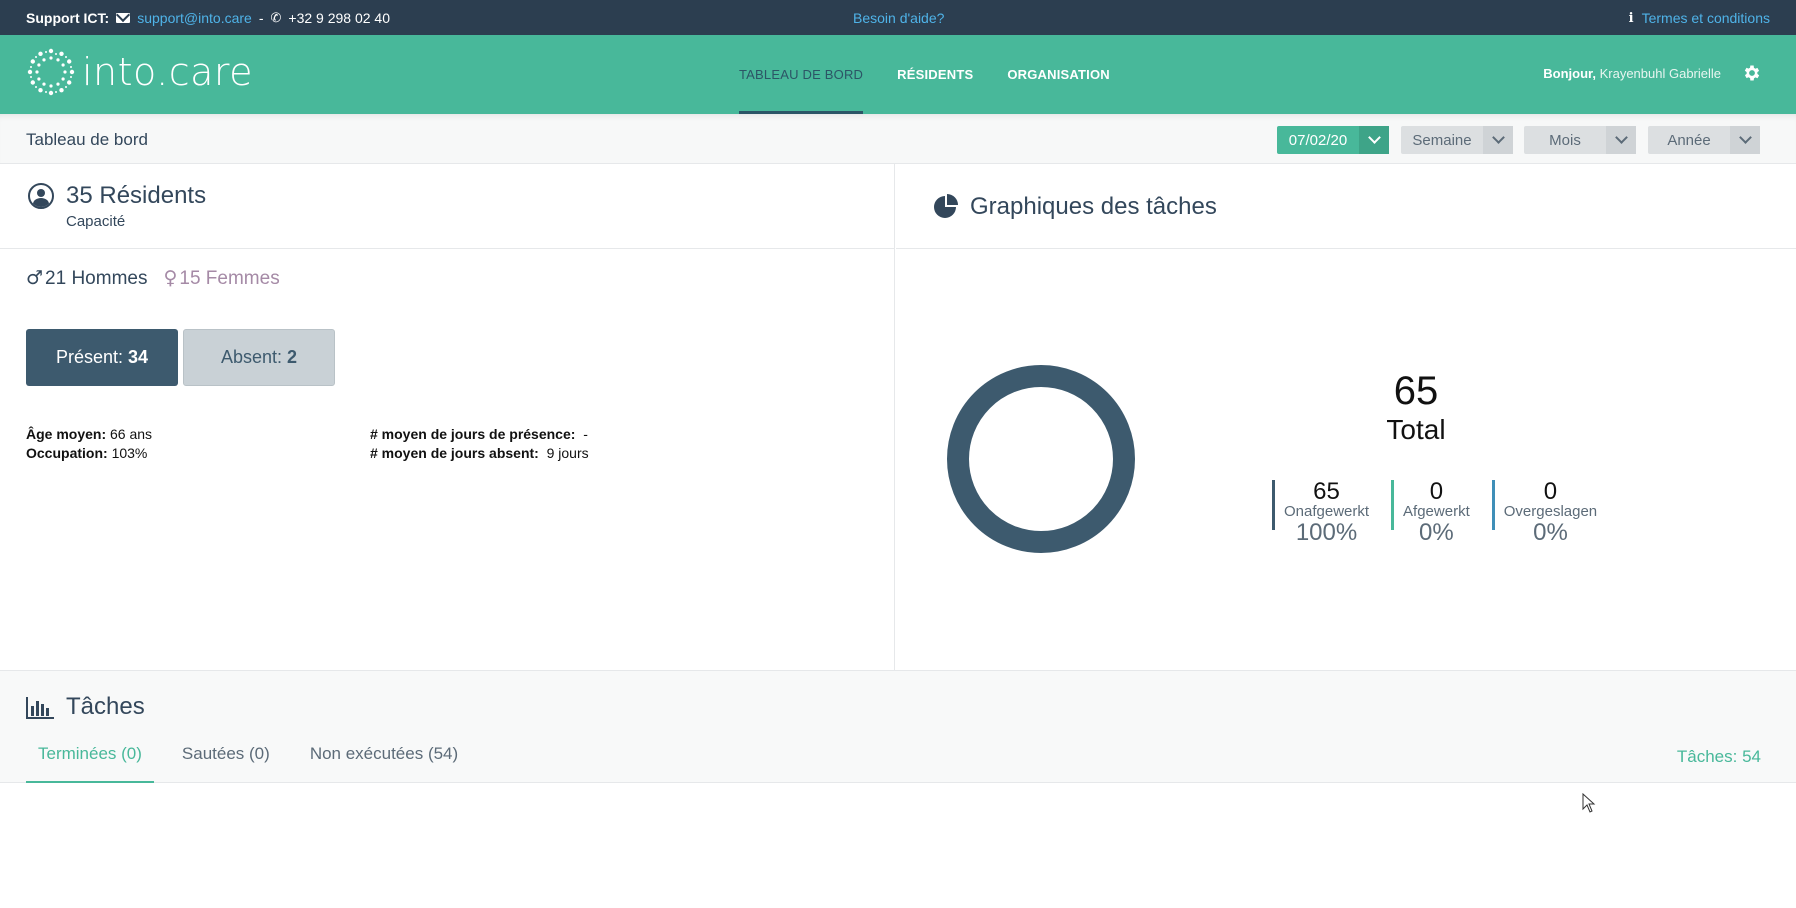  Describe the element at coordinates (447, 206) in the screenshot. I see `residents-header: 35 Résidents Capacité` at that location.